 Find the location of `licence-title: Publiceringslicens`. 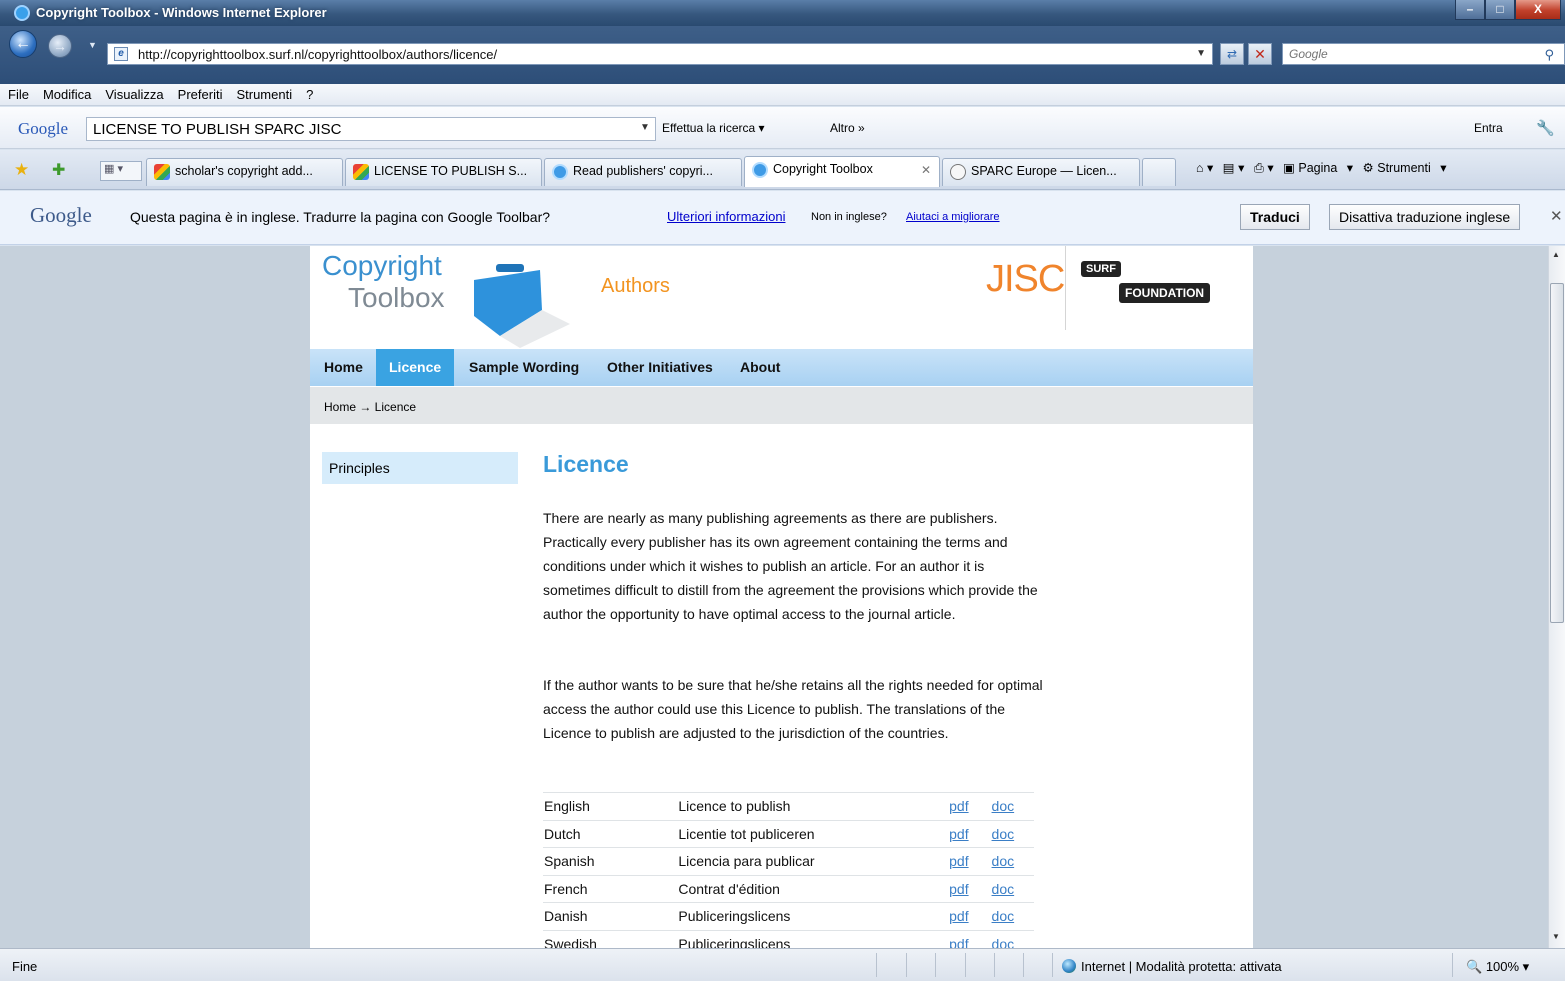

licence-title: Publiceringslicens is located at coordinates (814, 916).